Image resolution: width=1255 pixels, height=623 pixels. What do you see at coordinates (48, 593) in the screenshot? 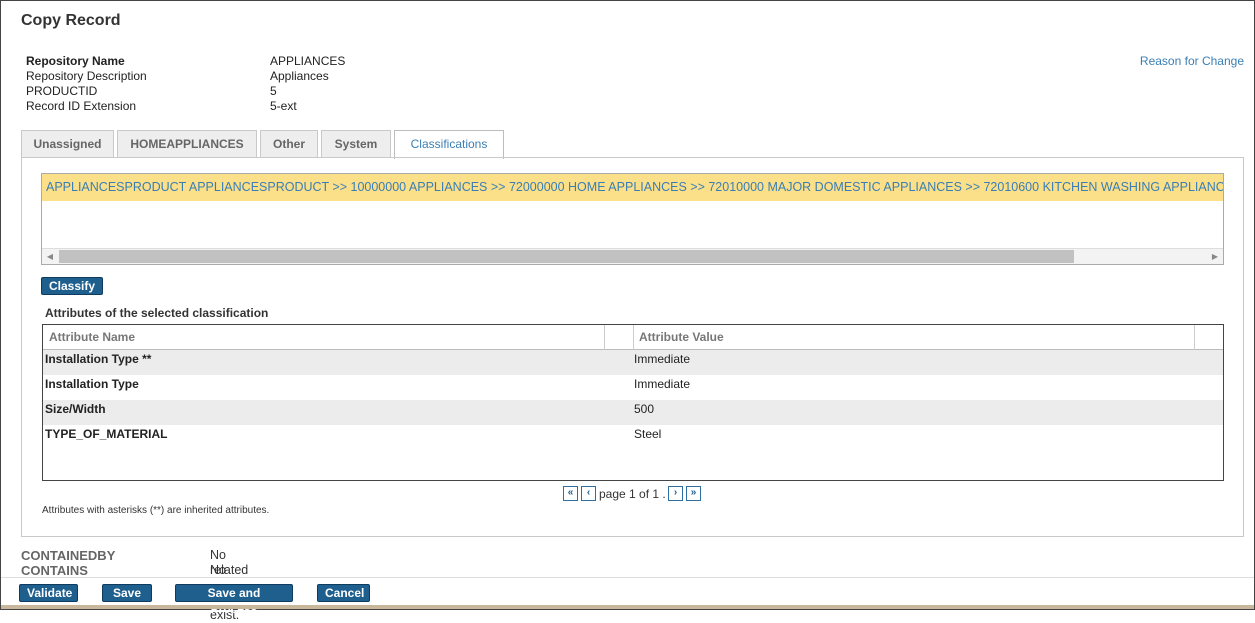
I see `validate-button: Validate` at bounding box center [48, 593].